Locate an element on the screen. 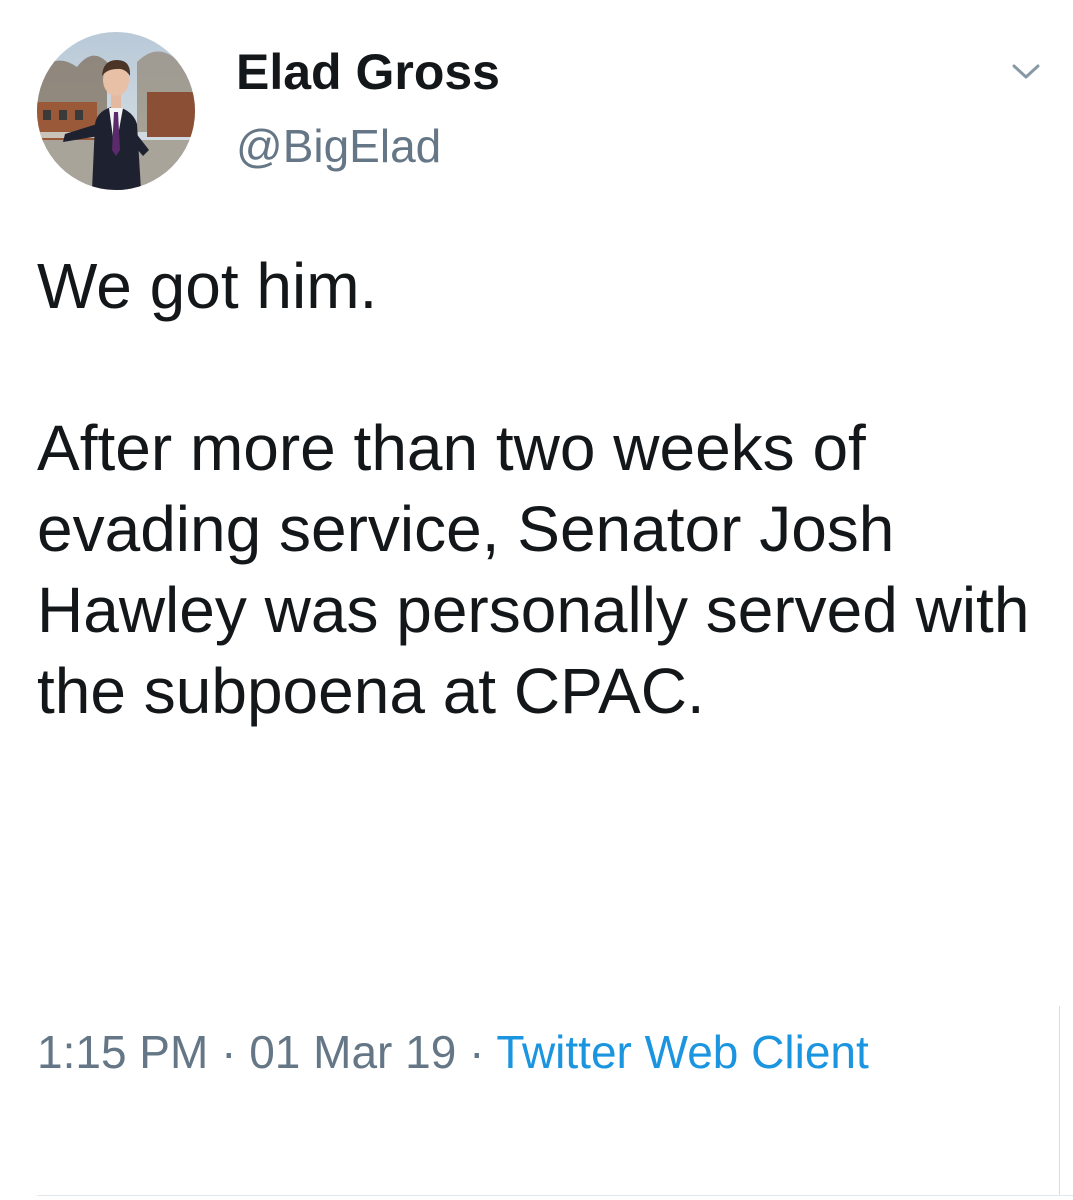 This screenshot has height=1200, width=1073. user-handle: @BigElad is located at coordinates (338, 146).